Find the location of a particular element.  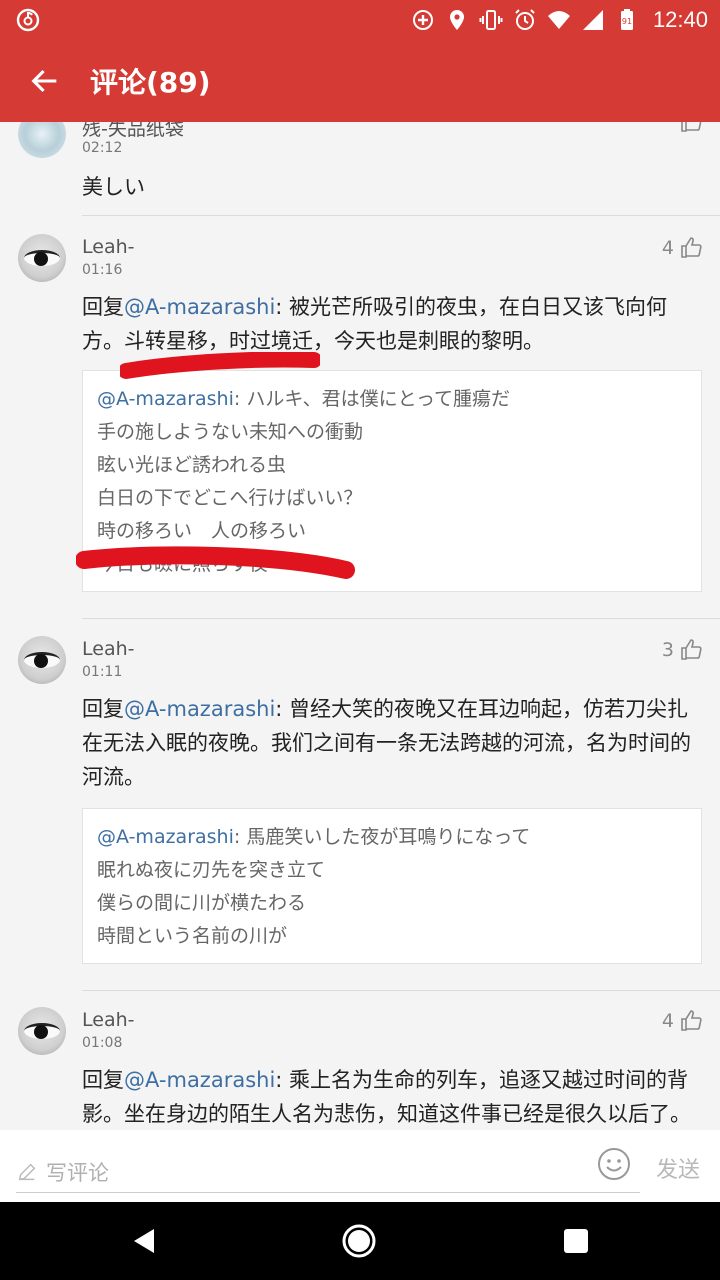

quote-line: 眩い光ほど誘われる虫 is located at coordinates (192, 465).